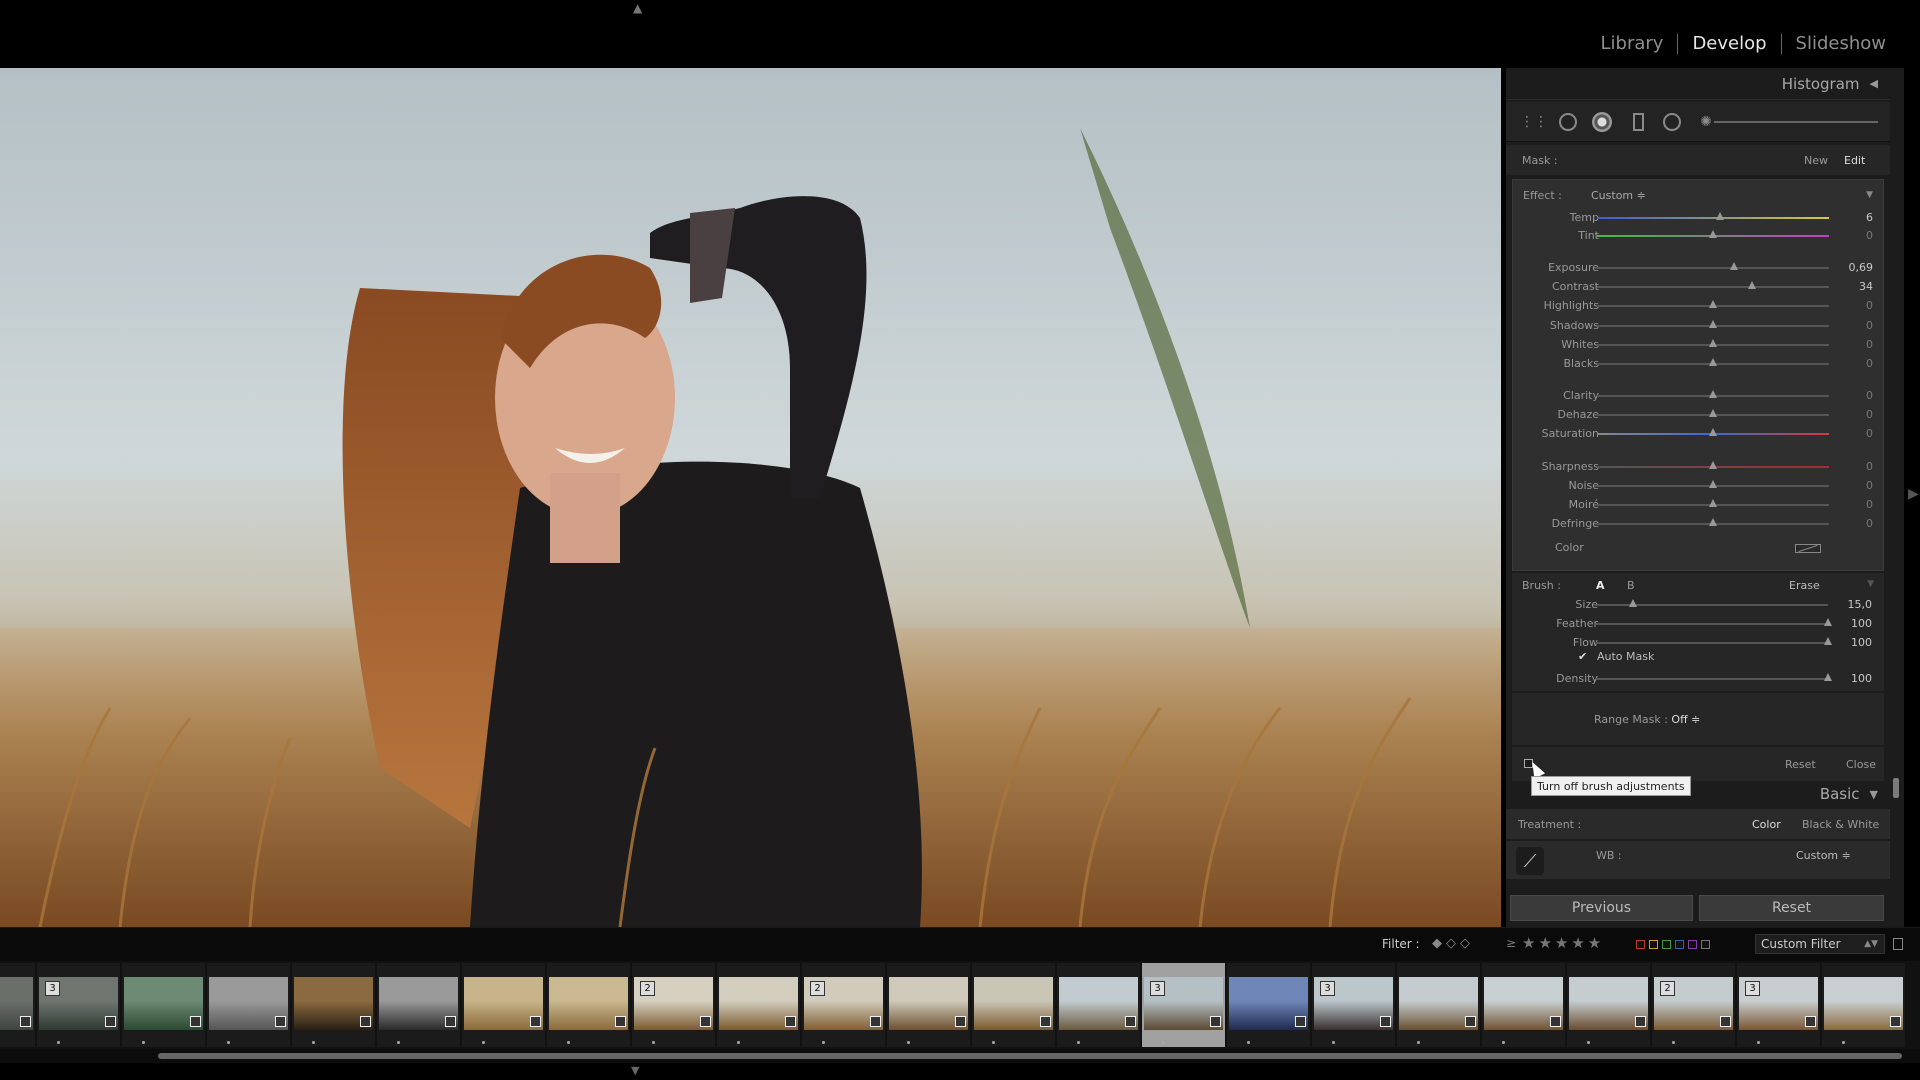  I want to click on eyedropper-icon: ⟋, so click(1530, 861).